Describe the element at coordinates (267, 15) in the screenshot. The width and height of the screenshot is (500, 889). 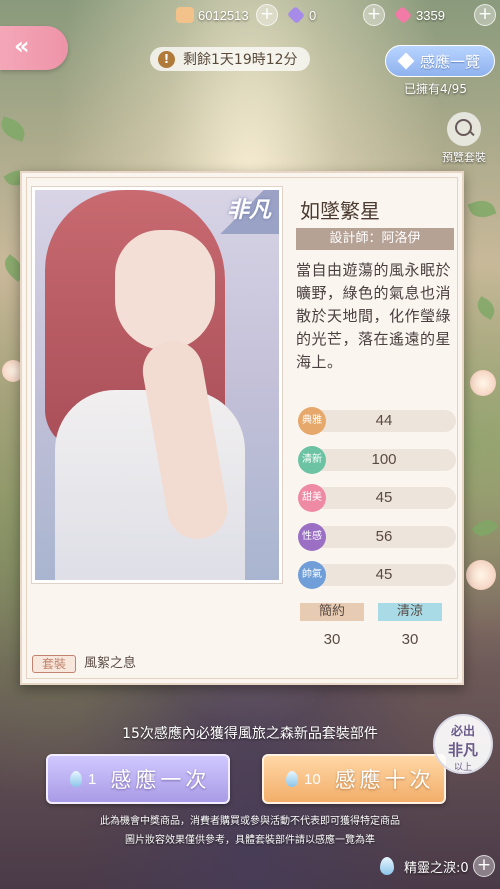
I see `add-gold-button: +` at that location.